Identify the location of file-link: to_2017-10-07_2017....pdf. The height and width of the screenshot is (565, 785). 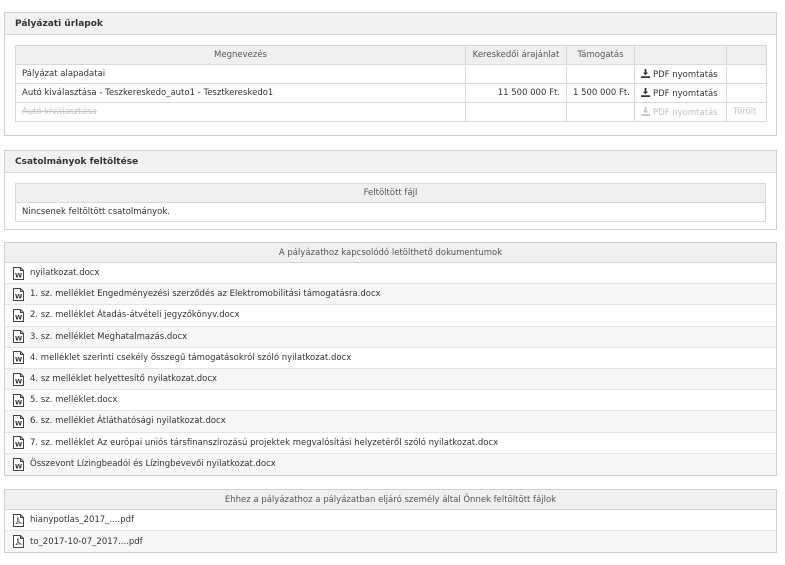
(86, 542).